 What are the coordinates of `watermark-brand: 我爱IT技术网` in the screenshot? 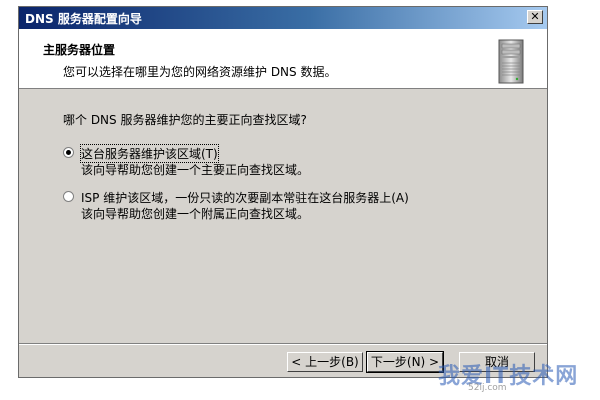 It's located at (508, 376).